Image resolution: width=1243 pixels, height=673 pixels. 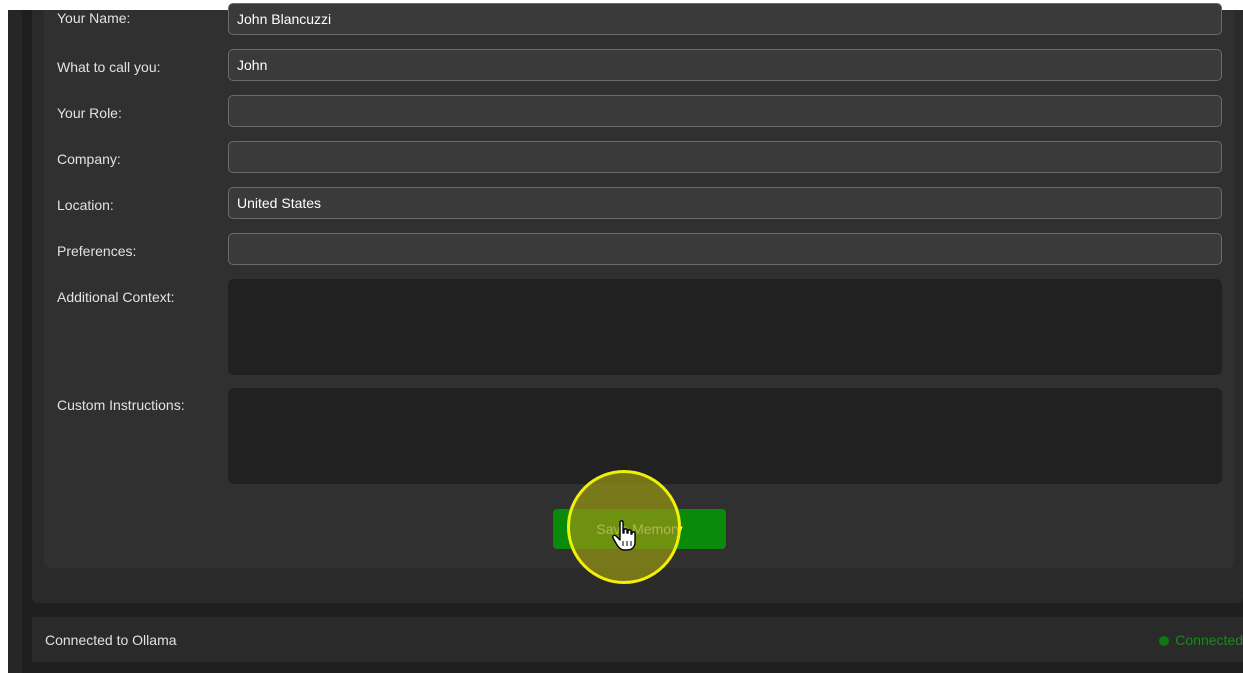 I want to click on preferences-label: Preferences:, so click(x=97, y=251).